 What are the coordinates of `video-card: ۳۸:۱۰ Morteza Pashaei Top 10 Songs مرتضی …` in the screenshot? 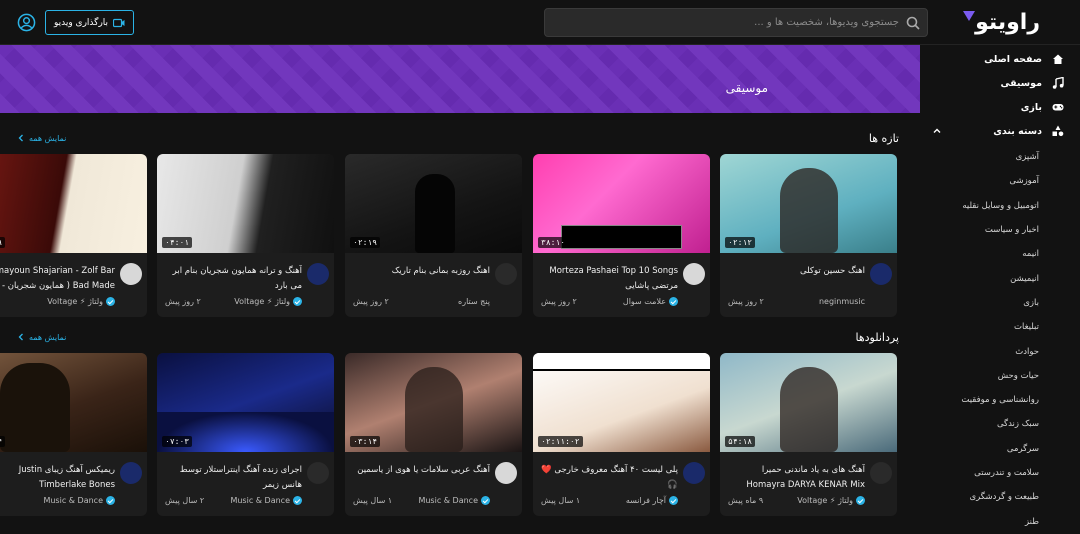 It's located at (621, 235).